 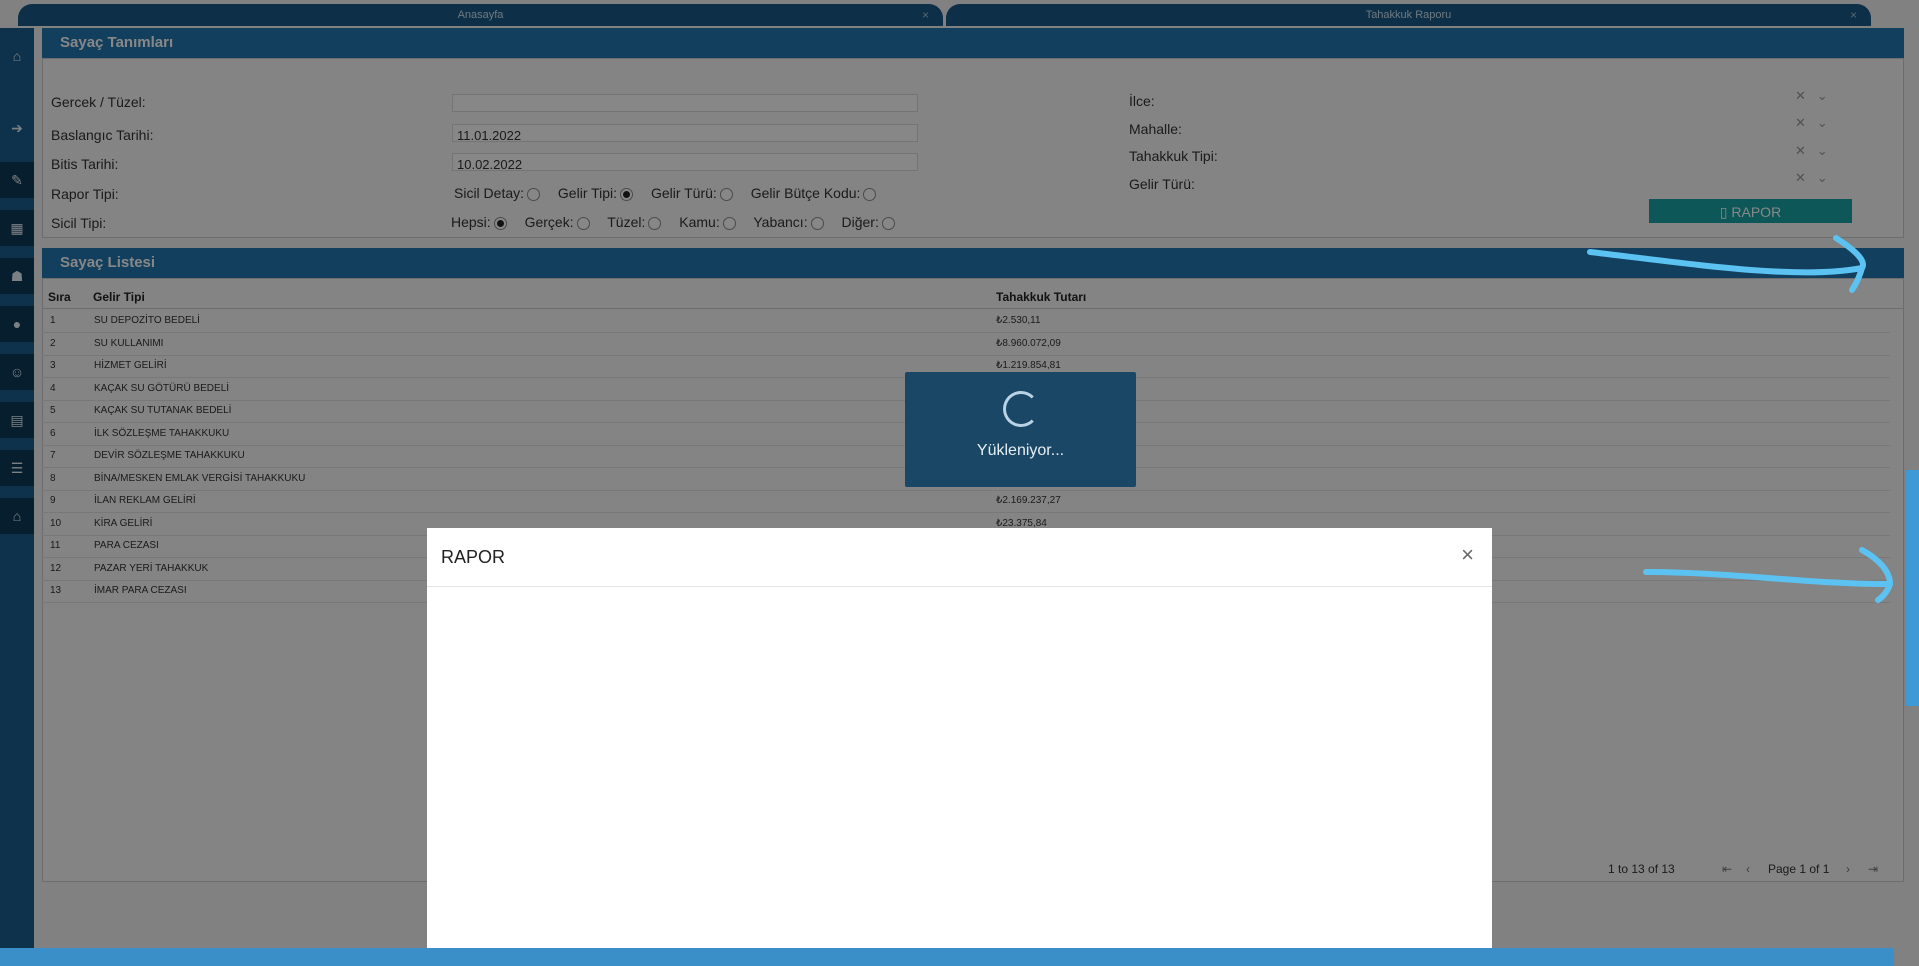 What do you see at coordinates (1740, 419) in the screenshot?
I see `annotation-arrows` at bounding box center [1740, 419].